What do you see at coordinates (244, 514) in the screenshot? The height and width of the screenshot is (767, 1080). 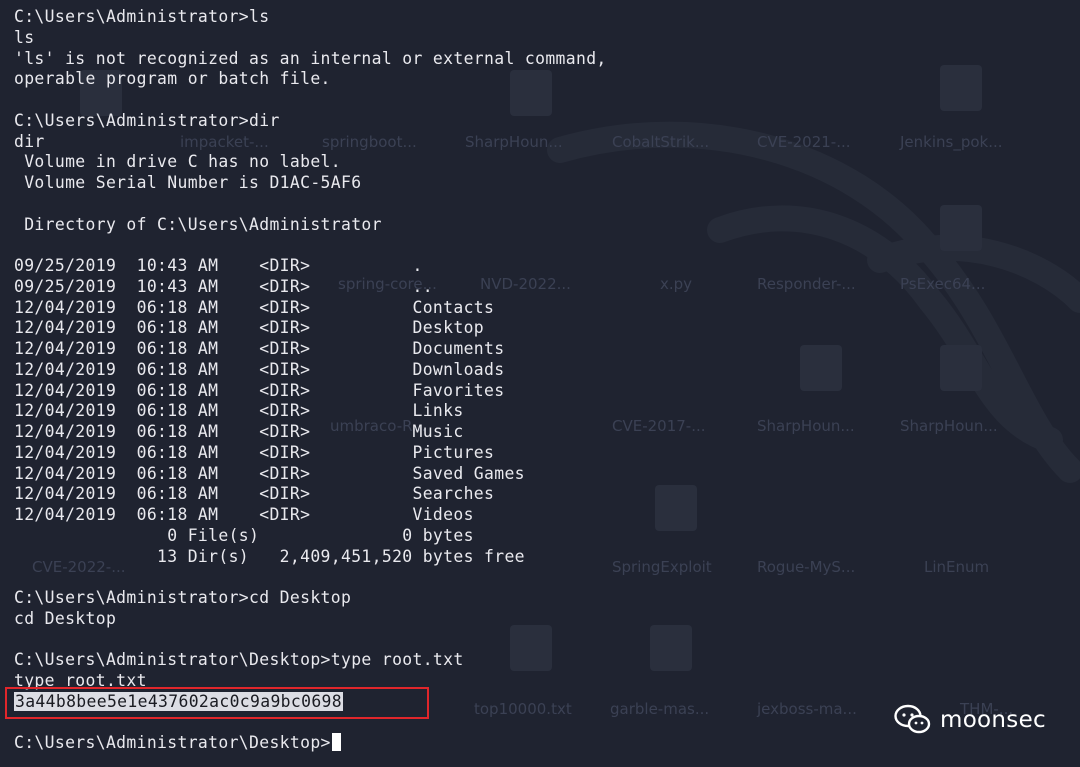 I see `terminal-line: 12/04/2019 06:18 AM <DIR> Videos` at bounding box center [244, 514].